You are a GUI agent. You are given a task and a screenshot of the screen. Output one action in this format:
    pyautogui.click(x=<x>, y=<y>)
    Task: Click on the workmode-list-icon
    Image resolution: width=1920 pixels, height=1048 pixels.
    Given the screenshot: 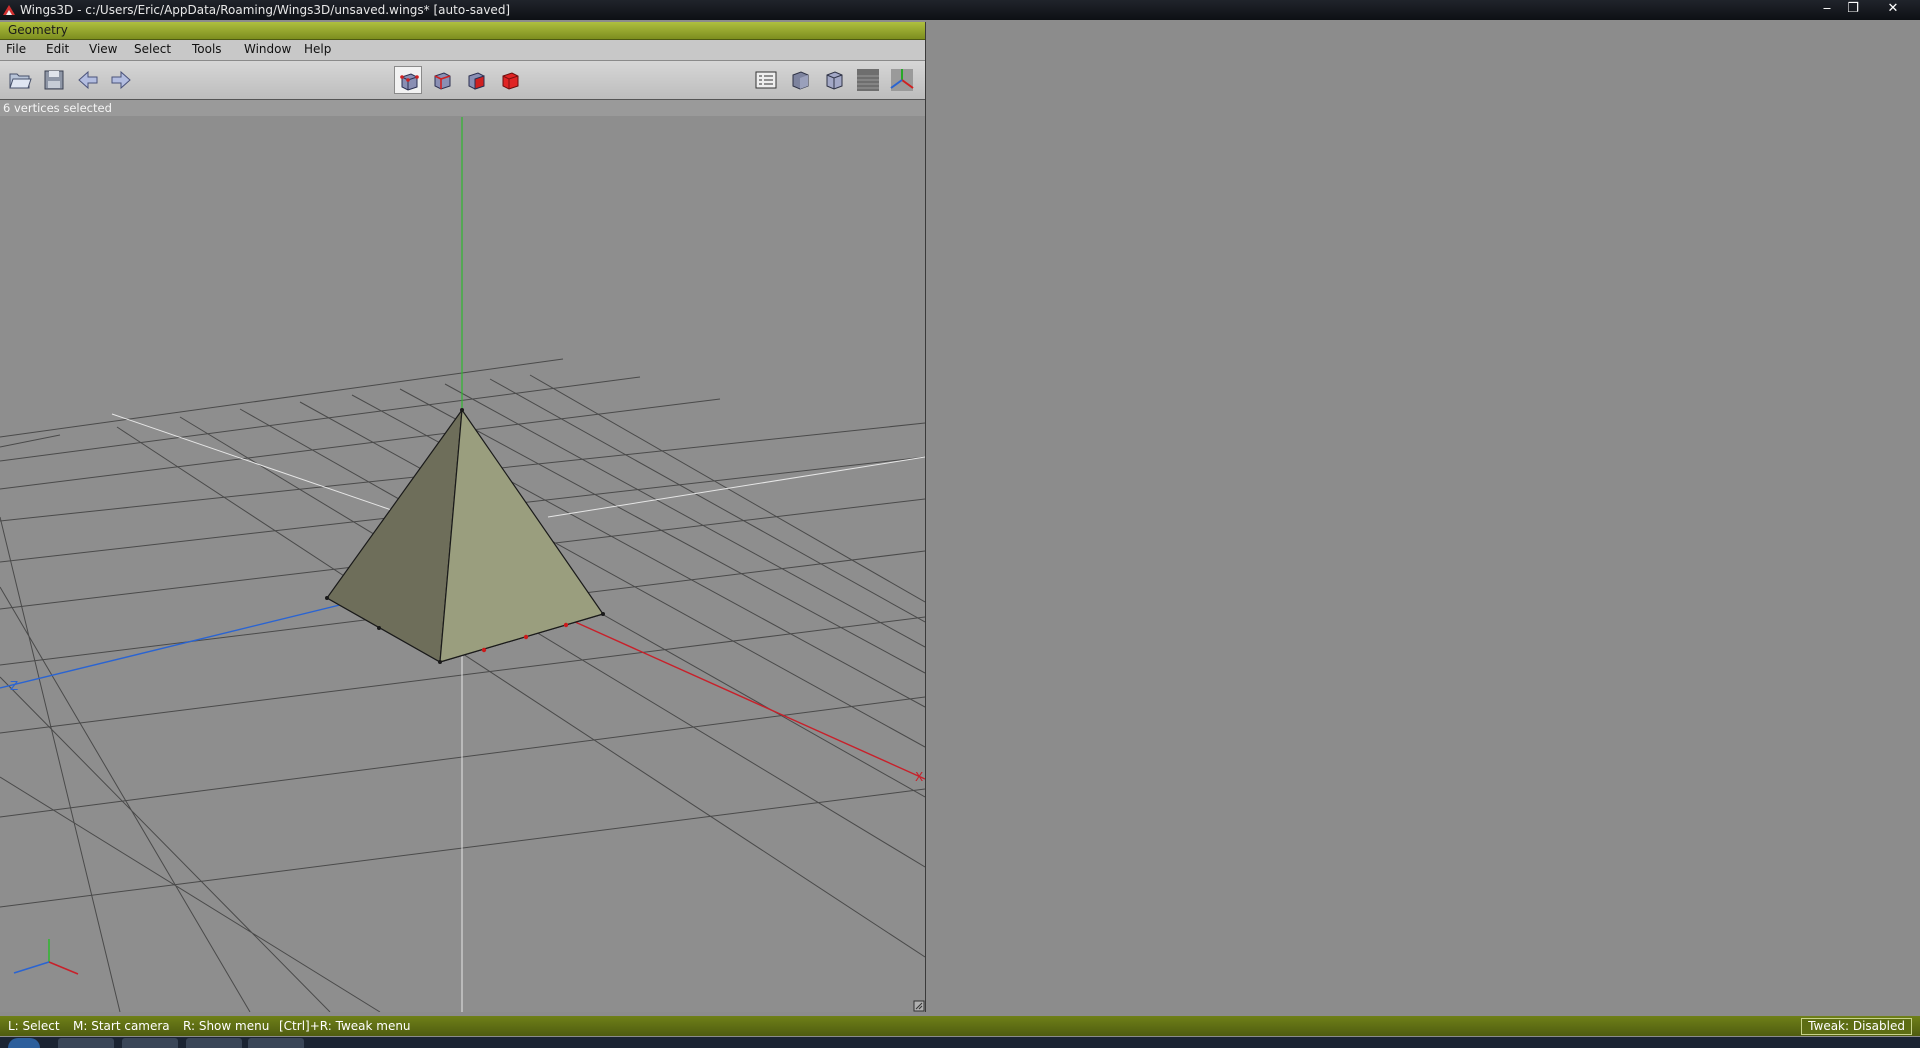 What is the action you would take?
    pyautogui.click(x=766, y=80)
    